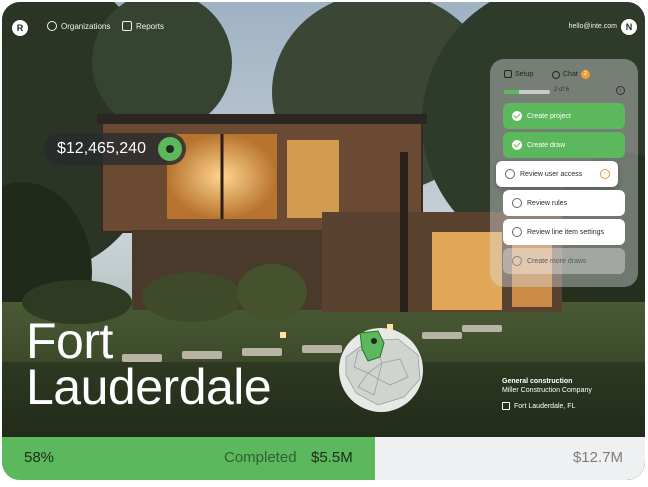  Describe the element at coordinates (39, 457) in the screenshot. I see `completion-percent: 58%` at that location.